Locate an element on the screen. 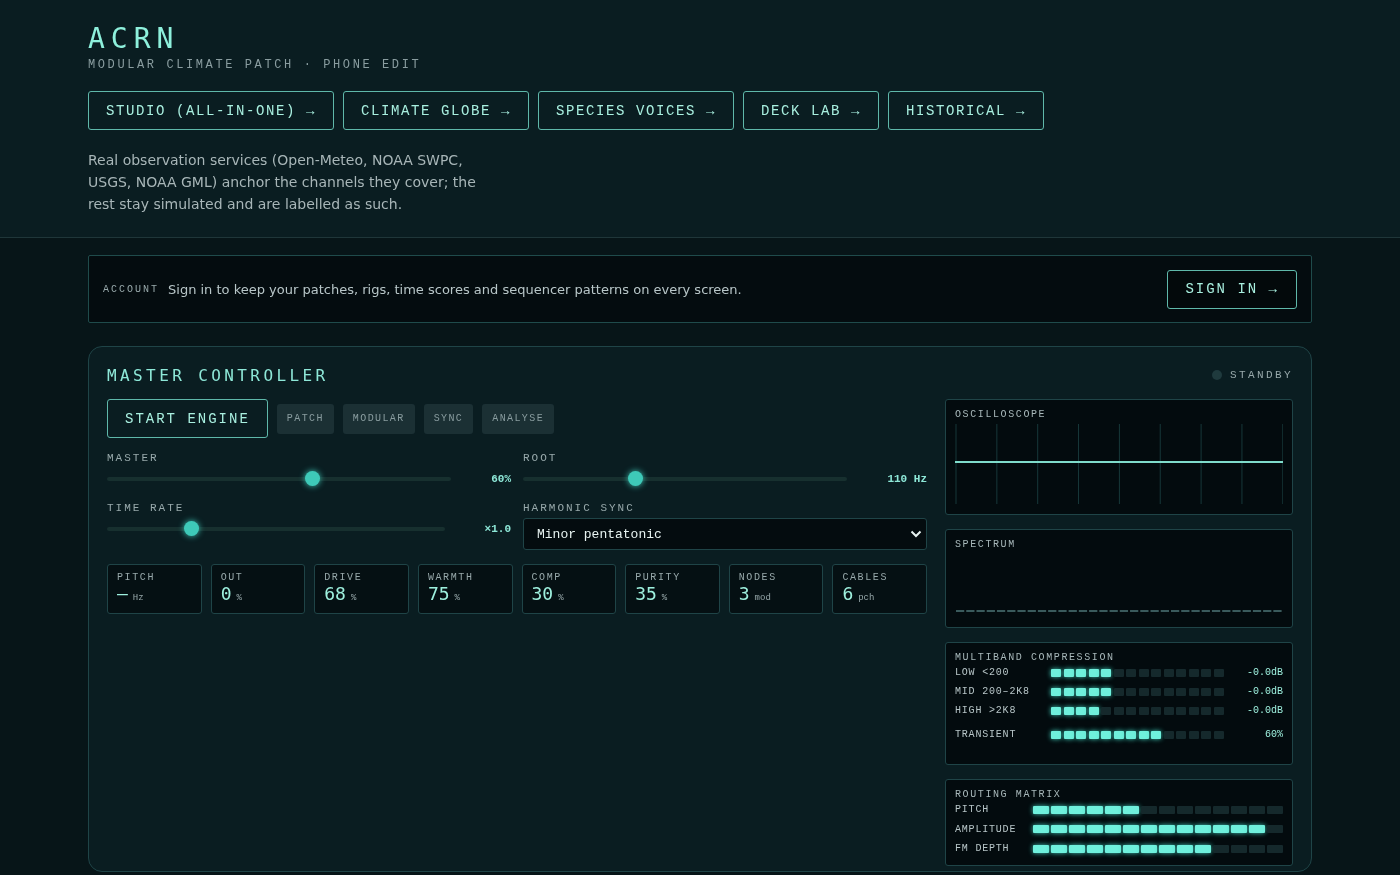 The height and width of the screenshot is (875, 1400). panel-label: OSCILLOSCOPE is located at coordinates (1001, 414).